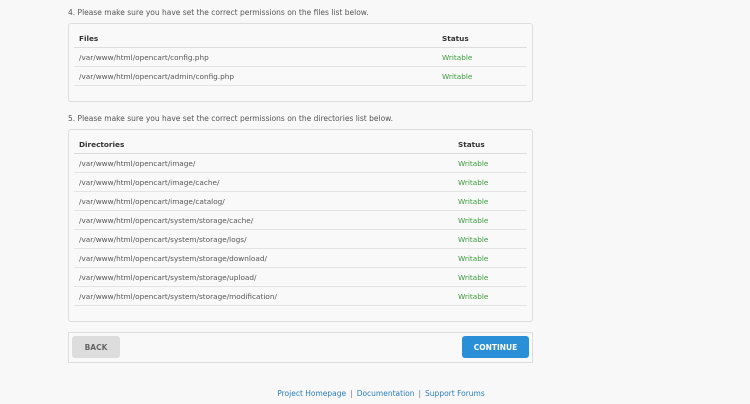 Image resolution: width=750 pixels, height=404 pixels. What do you see at coordinates (263, 201) in the screenshot?
I see `path-cell: /var/www/html/opencart/image/catalog/` at bounding box center [263, 201].